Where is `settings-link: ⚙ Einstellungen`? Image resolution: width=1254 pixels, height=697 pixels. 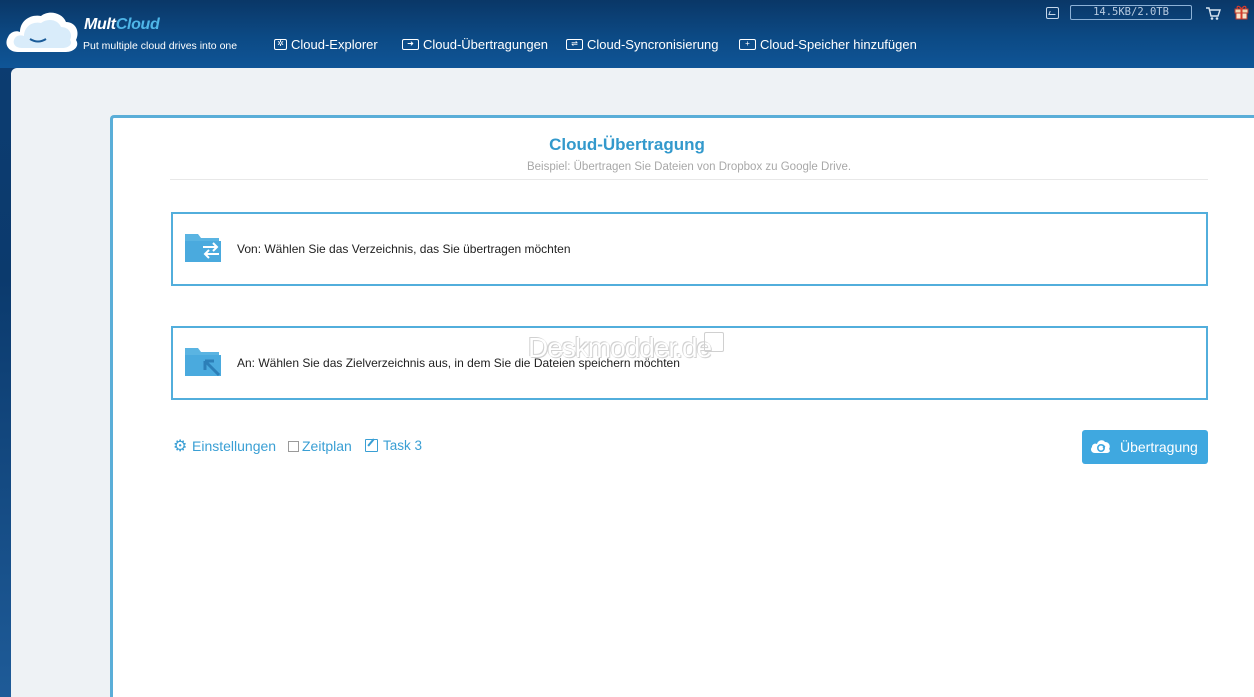
settings-link: ⚙ Einstellungen is located at coordinates (224, 446).